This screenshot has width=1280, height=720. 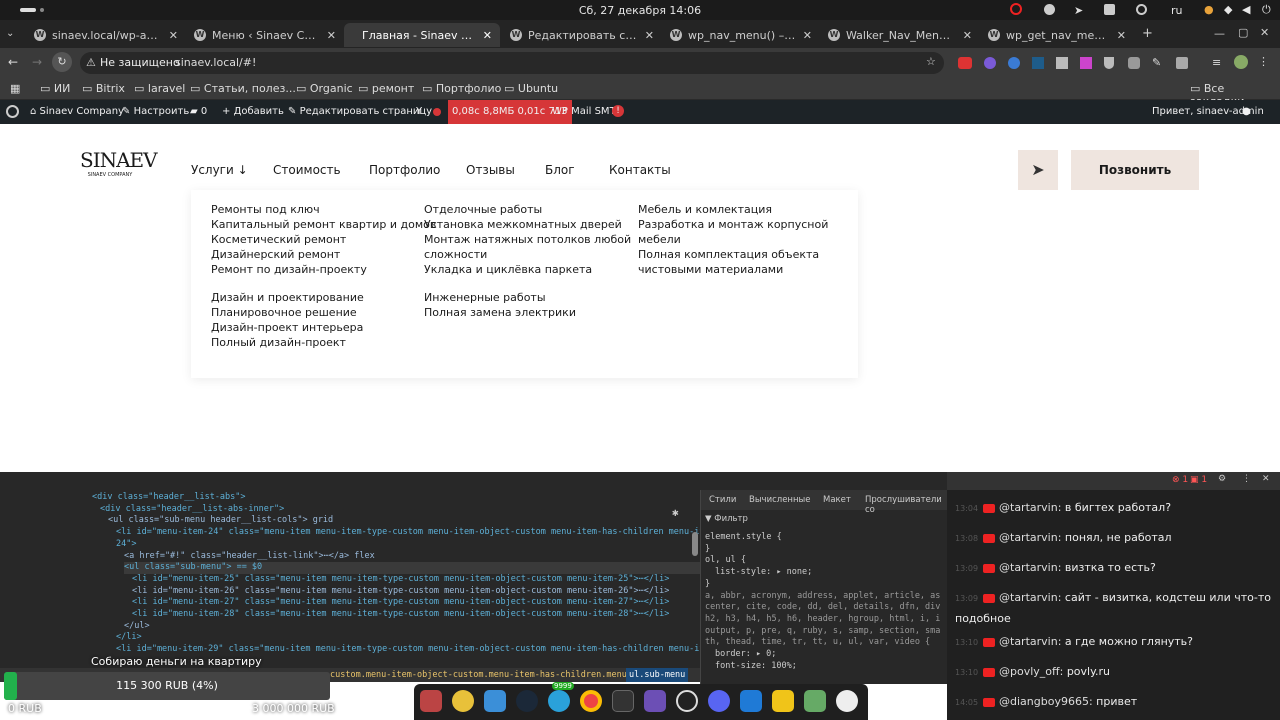 I want to click on wp-edit-page: ✎ Редактировать страницу, so click(x=360, y=111).